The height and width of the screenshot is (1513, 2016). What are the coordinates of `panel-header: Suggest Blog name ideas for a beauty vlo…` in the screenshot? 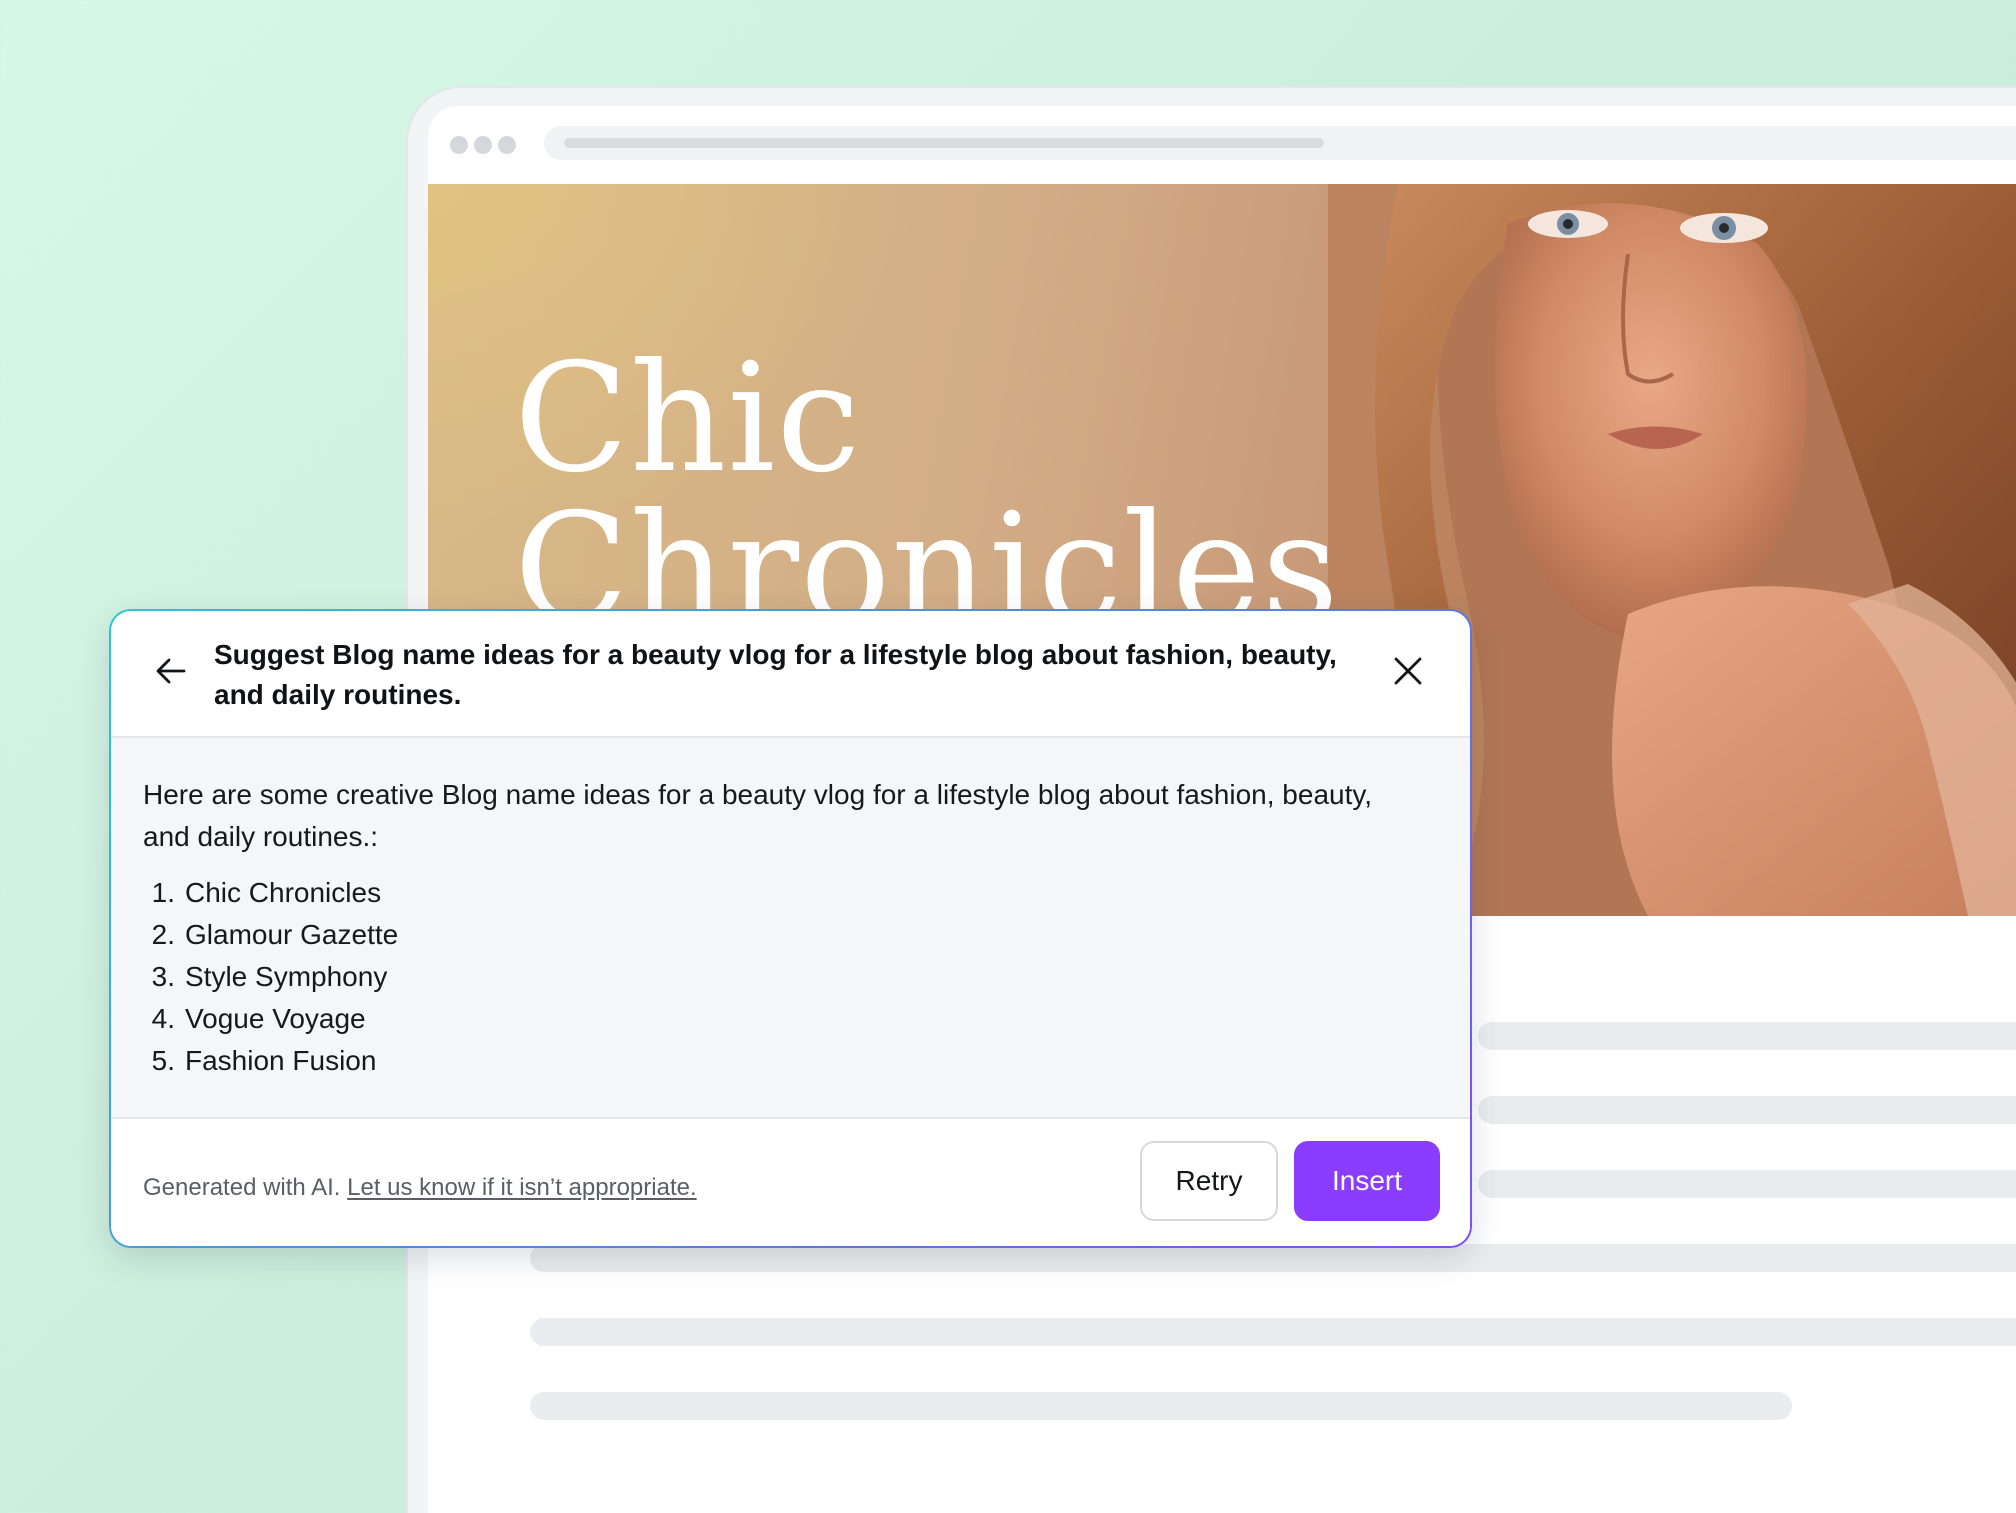 It's located at (790, 674).